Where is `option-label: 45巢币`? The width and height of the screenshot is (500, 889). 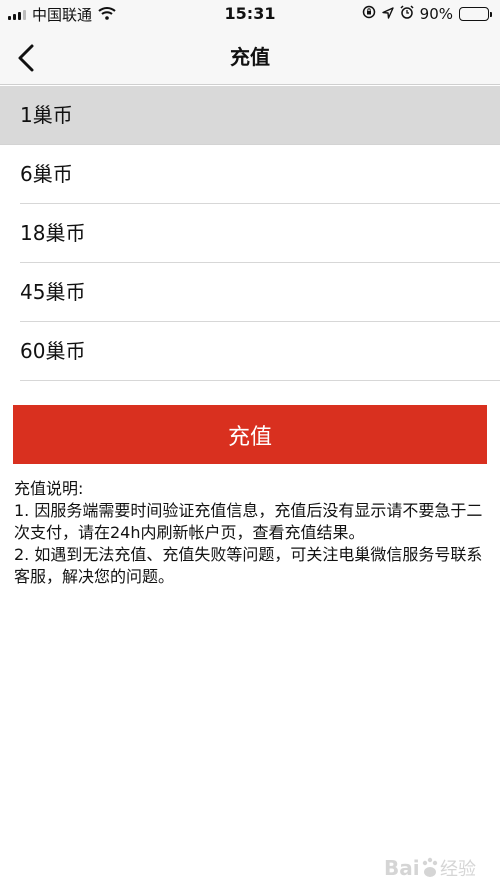 option-label: 45巢币 is located at coordinates (53, 292).